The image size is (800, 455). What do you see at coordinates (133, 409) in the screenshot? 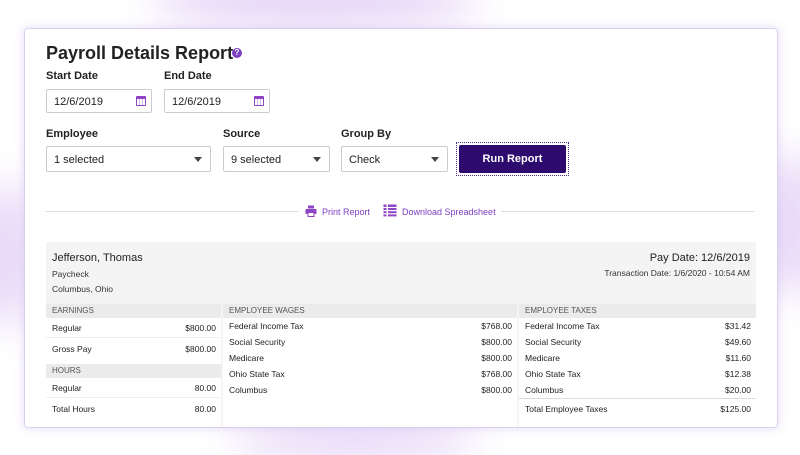
I see `table-row: Total Hours 80.00` at bounding box center [133, 409].